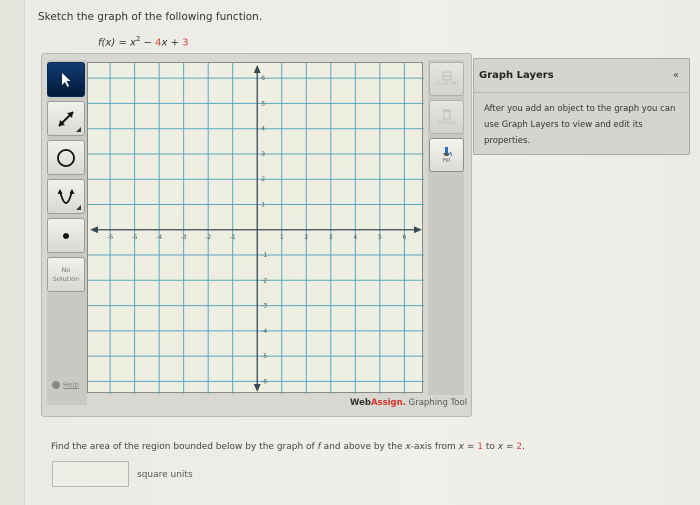 The width and height of the screenshot is (700, 505). I want to click on graph-layers-title: Graph Layers, so click(516, 75).